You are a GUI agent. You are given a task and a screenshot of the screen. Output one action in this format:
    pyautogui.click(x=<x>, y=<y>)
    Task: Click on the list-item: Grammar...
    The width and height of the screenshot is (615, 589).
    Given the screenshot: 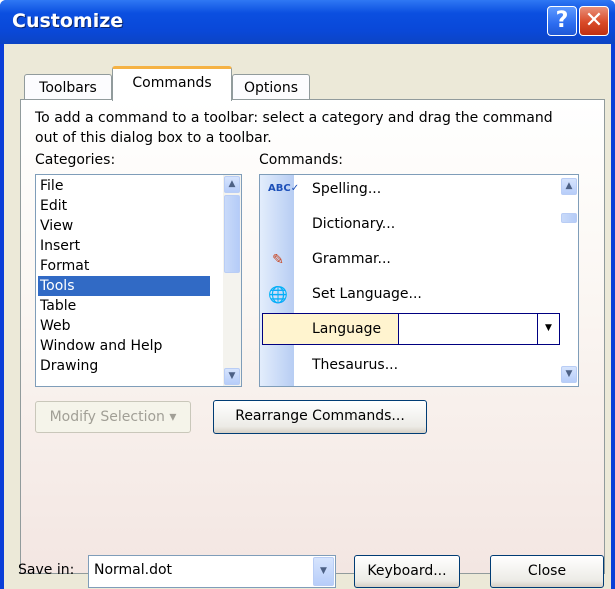 What is the action you would take?
    pyautogui.click(x=425, y=259)
    